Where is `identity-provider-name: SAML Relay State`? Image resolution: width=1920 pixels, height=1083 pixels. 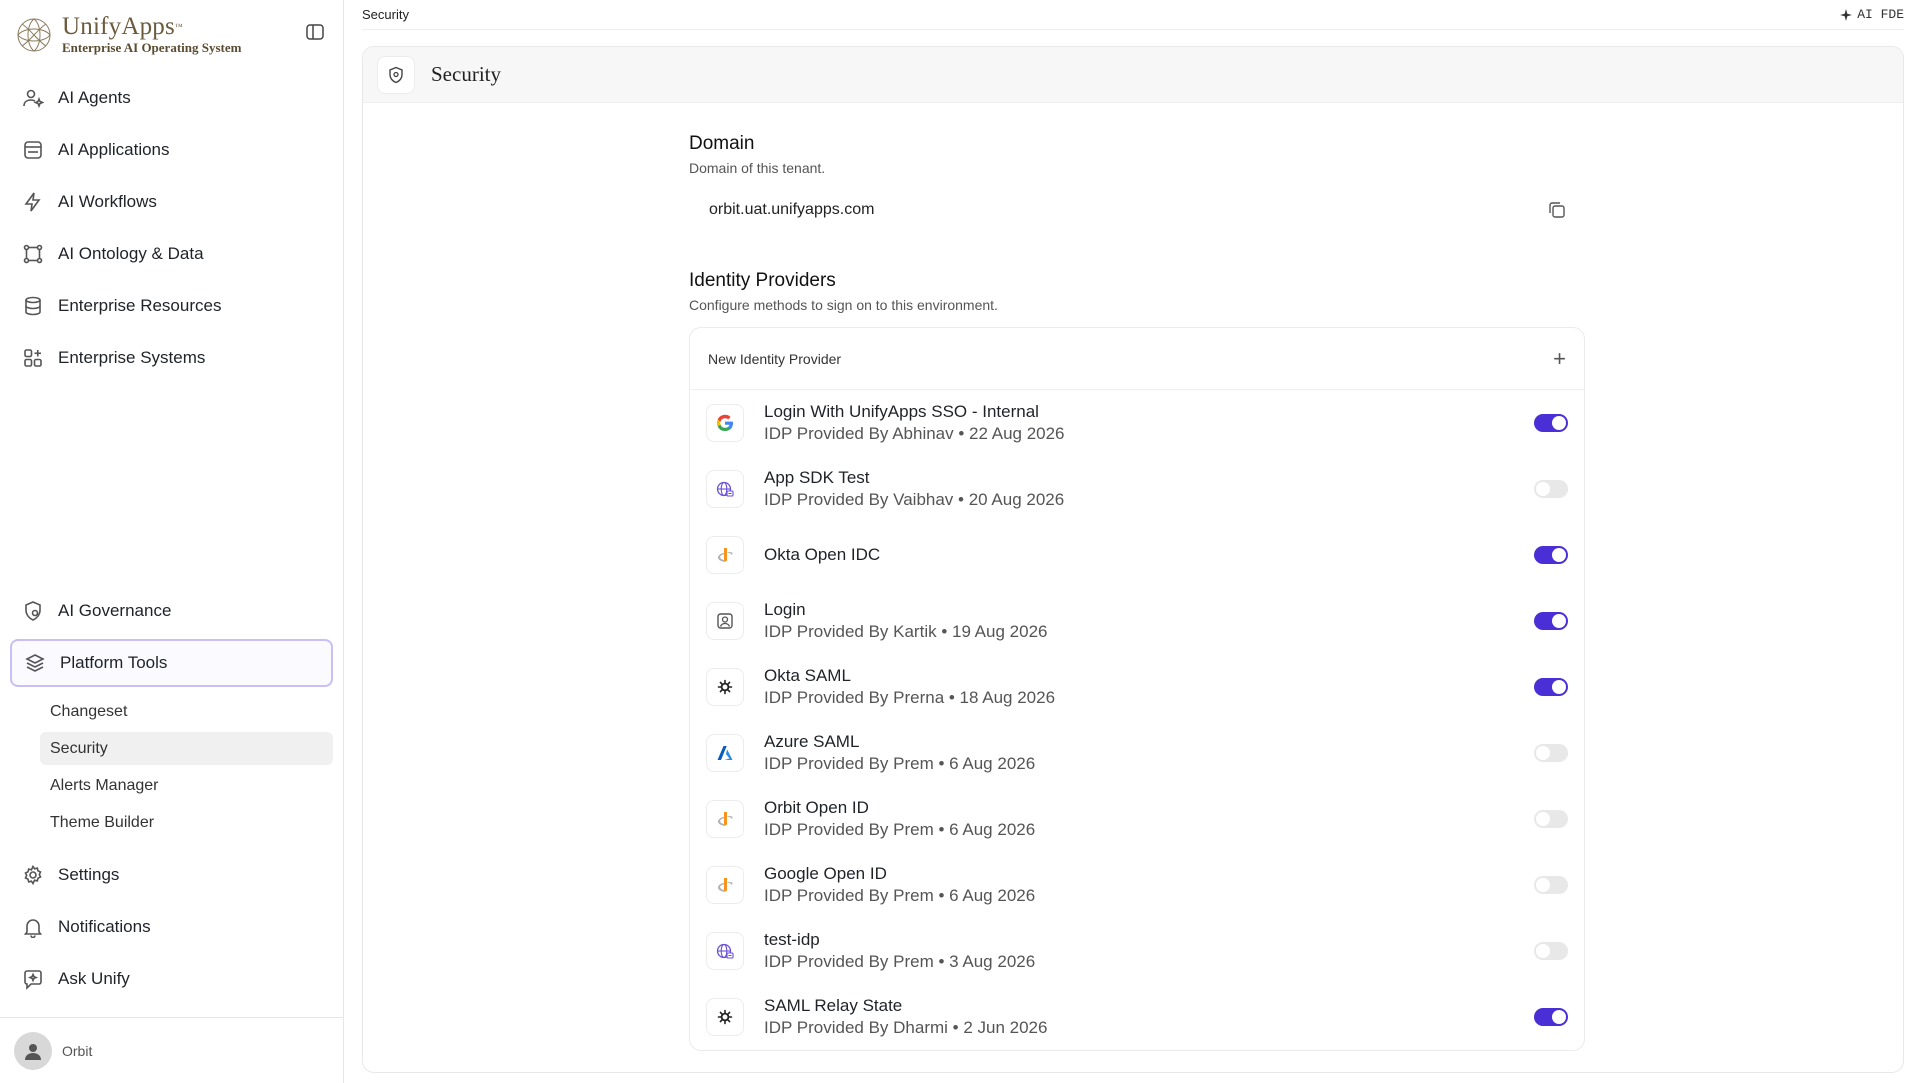 identity-provider-name: SAML Relay State is located at coordinates (833, 1005).